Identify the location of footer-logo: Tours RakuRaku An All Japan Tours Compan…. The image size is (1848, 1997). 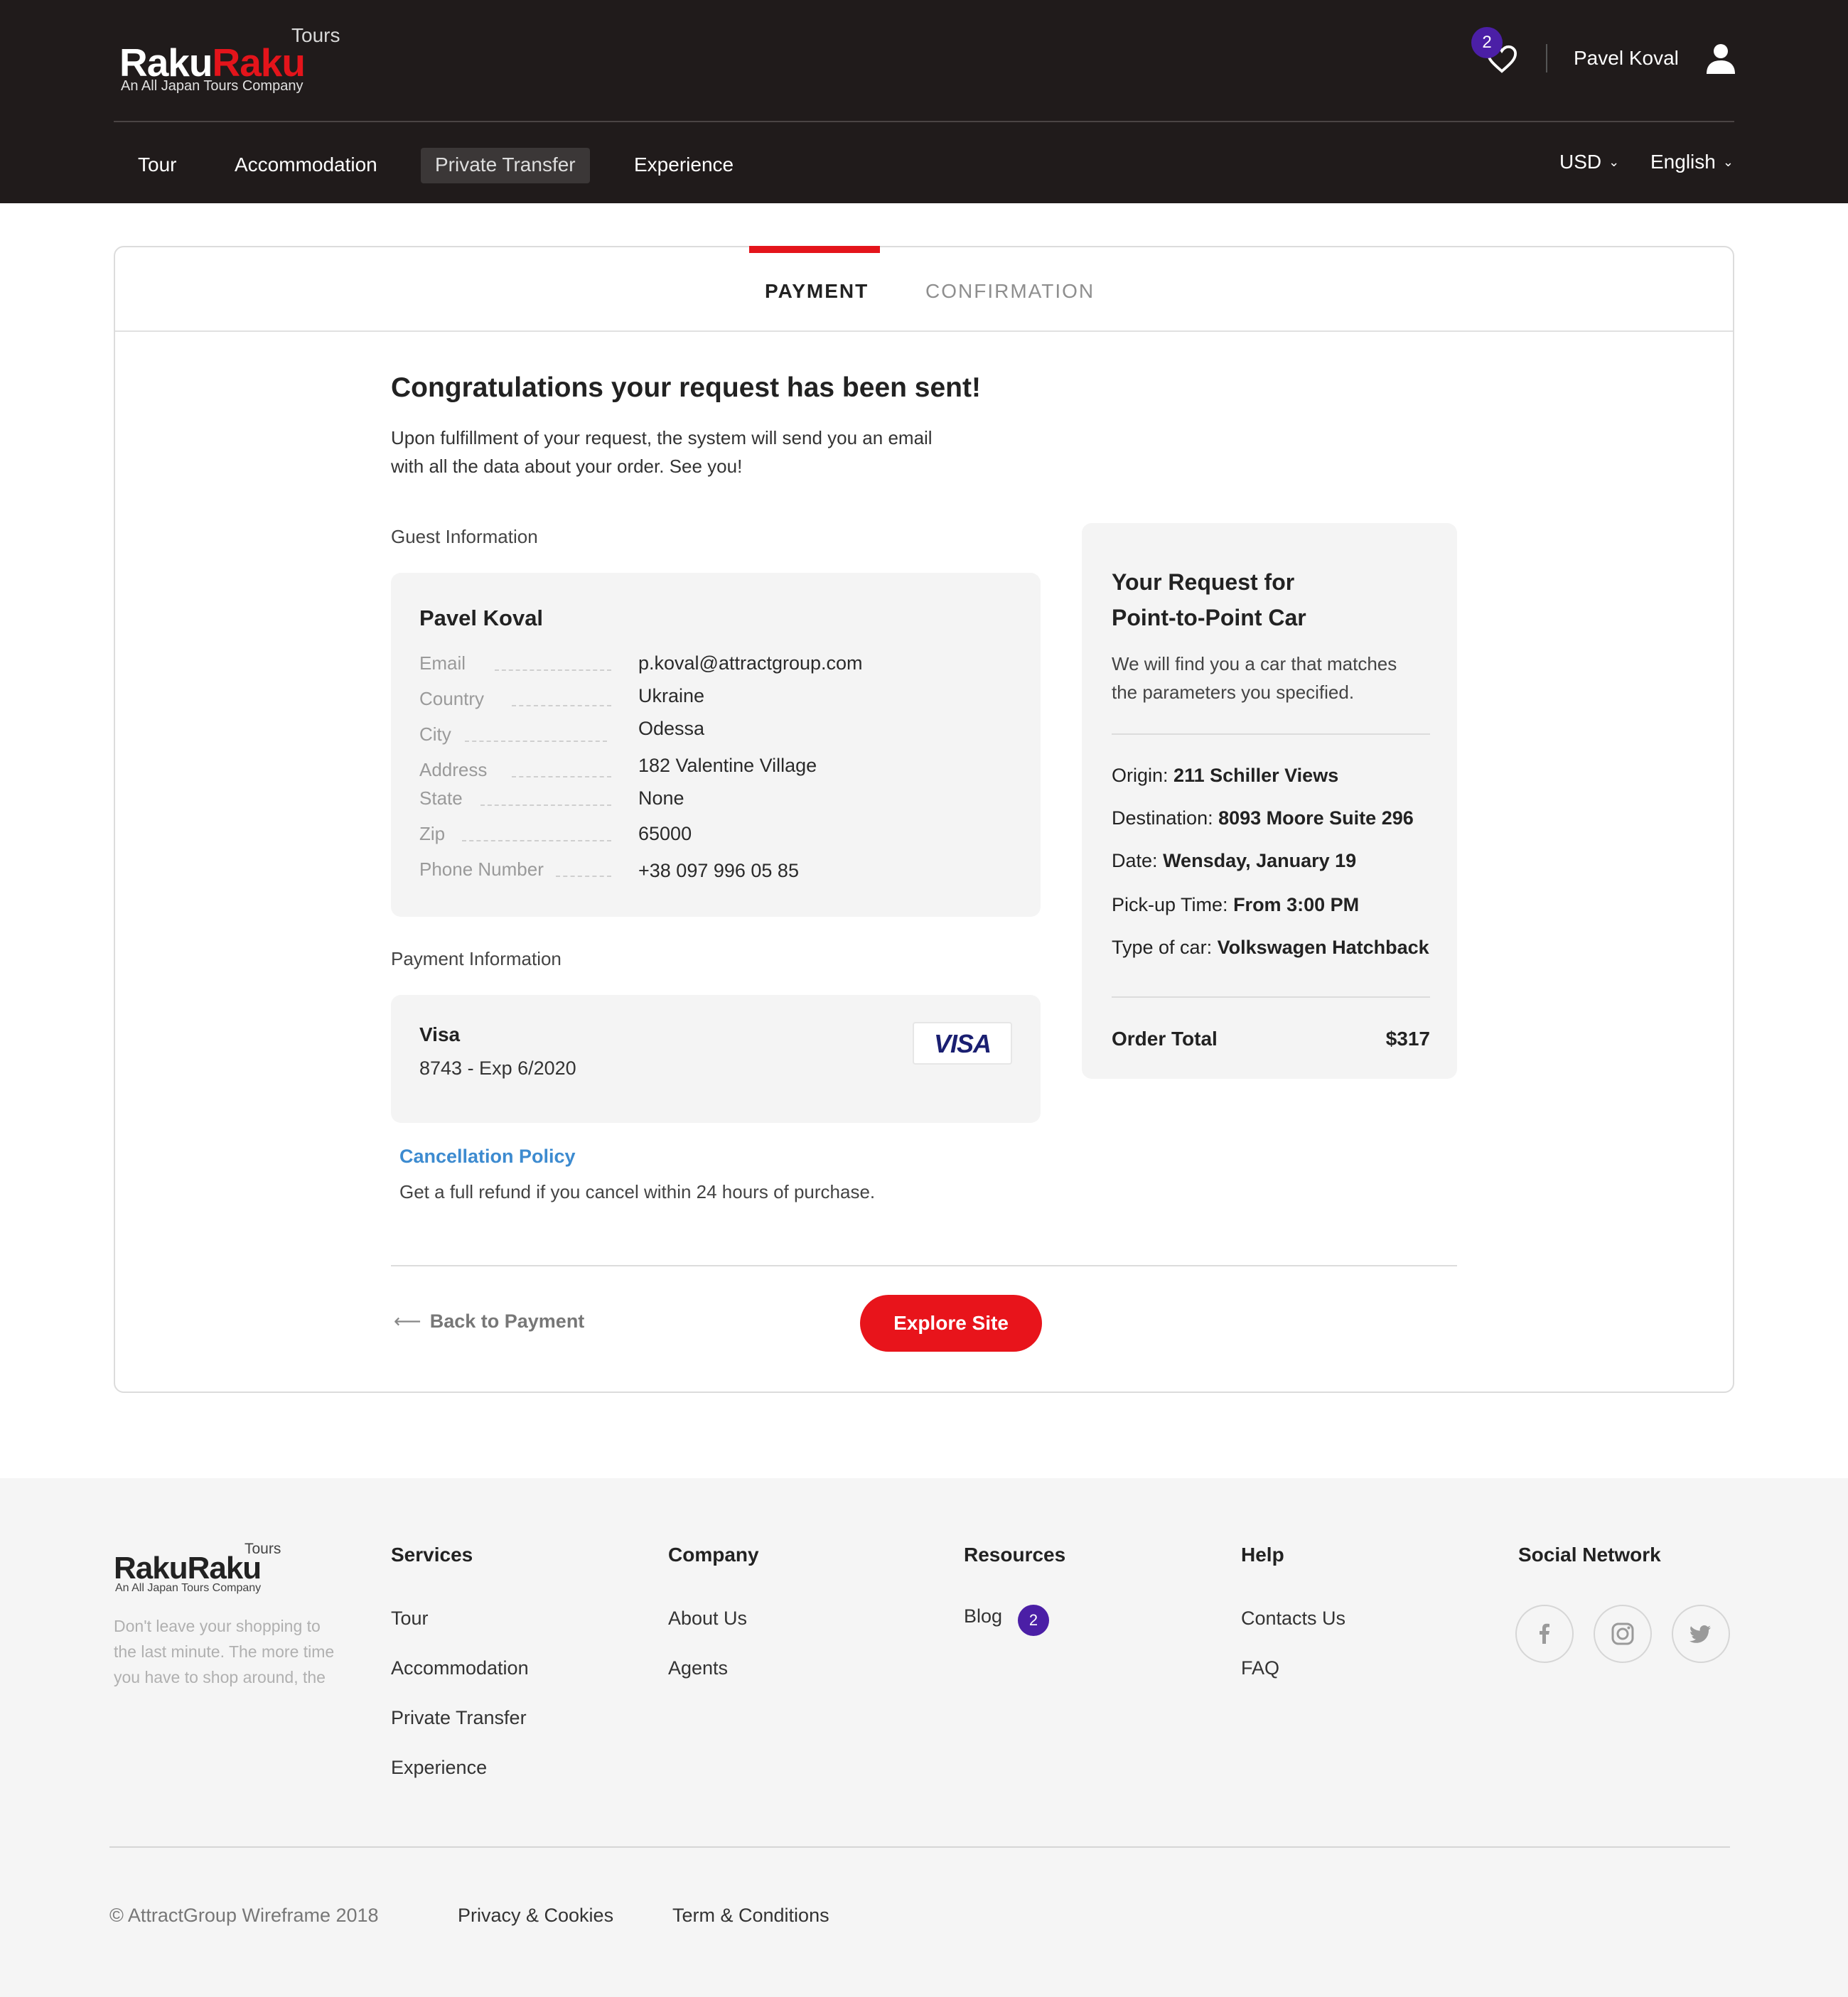
(206, 1570).